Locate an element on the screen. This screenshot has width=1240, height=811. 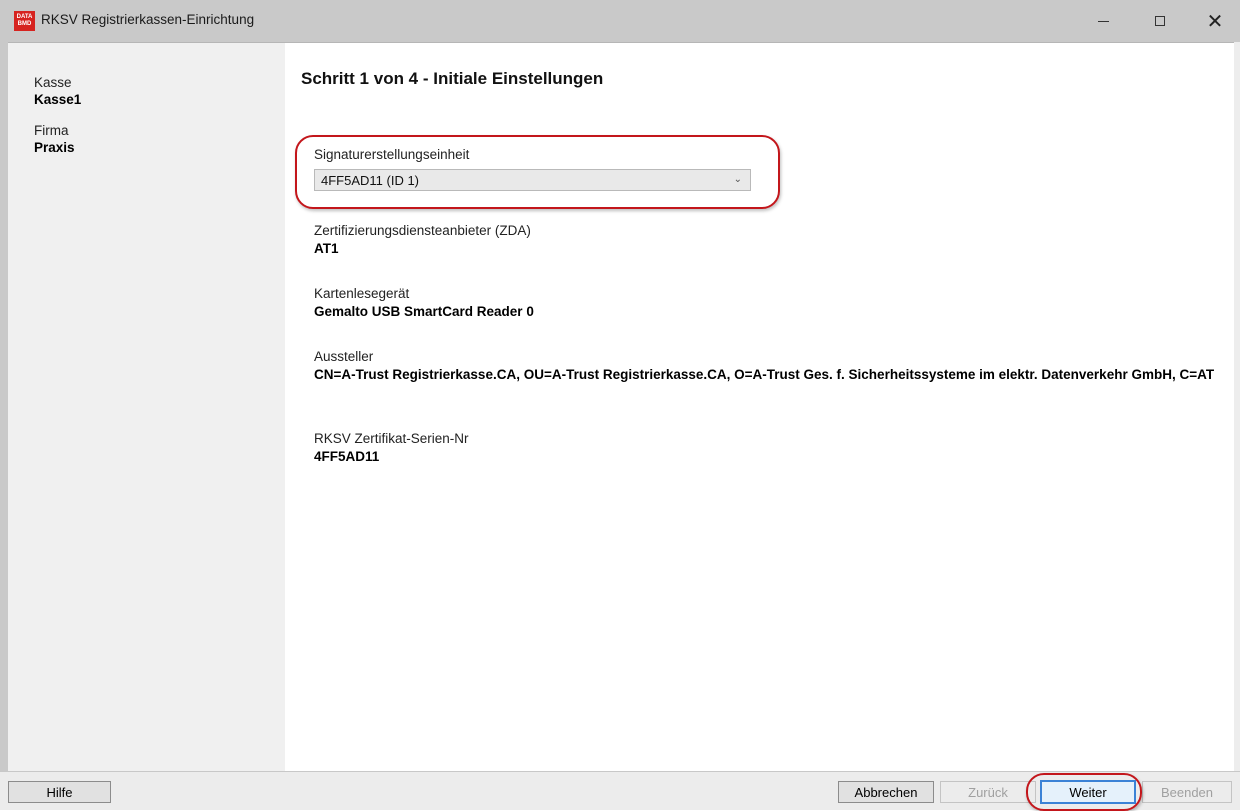
sig-unit-label: Signaturerstellungseinheit is located at coordinates (392, 154).